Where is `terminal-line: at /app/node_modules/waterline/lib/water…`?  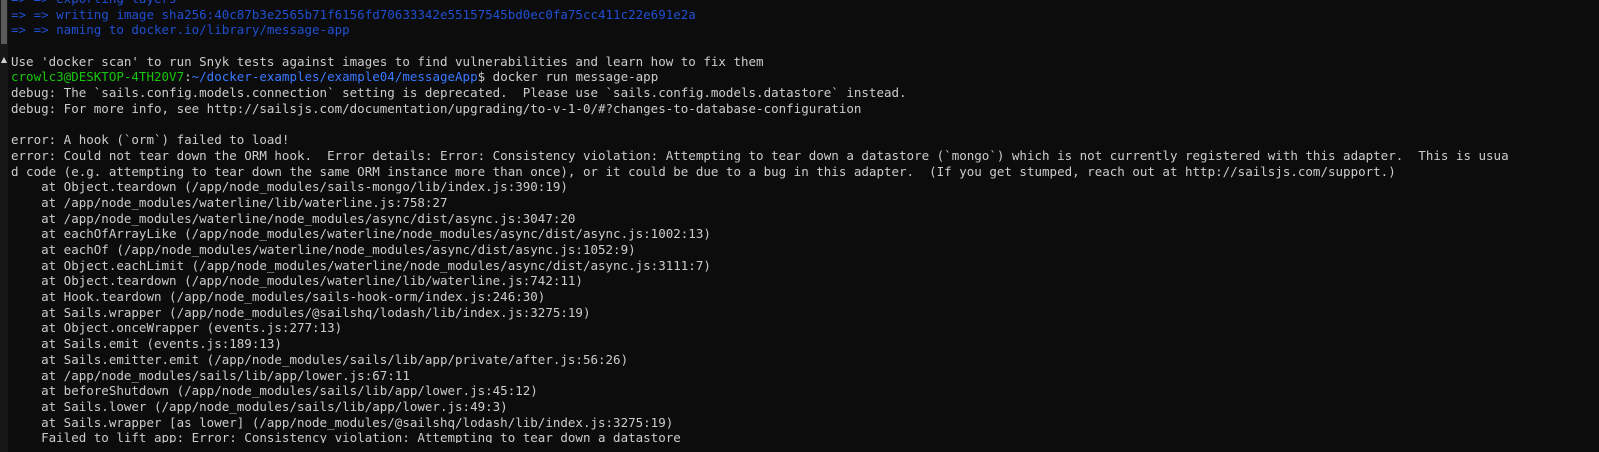
terminal-line: at /app/node_modules/waterline/lib/water… is located at coordinates (229, 202).